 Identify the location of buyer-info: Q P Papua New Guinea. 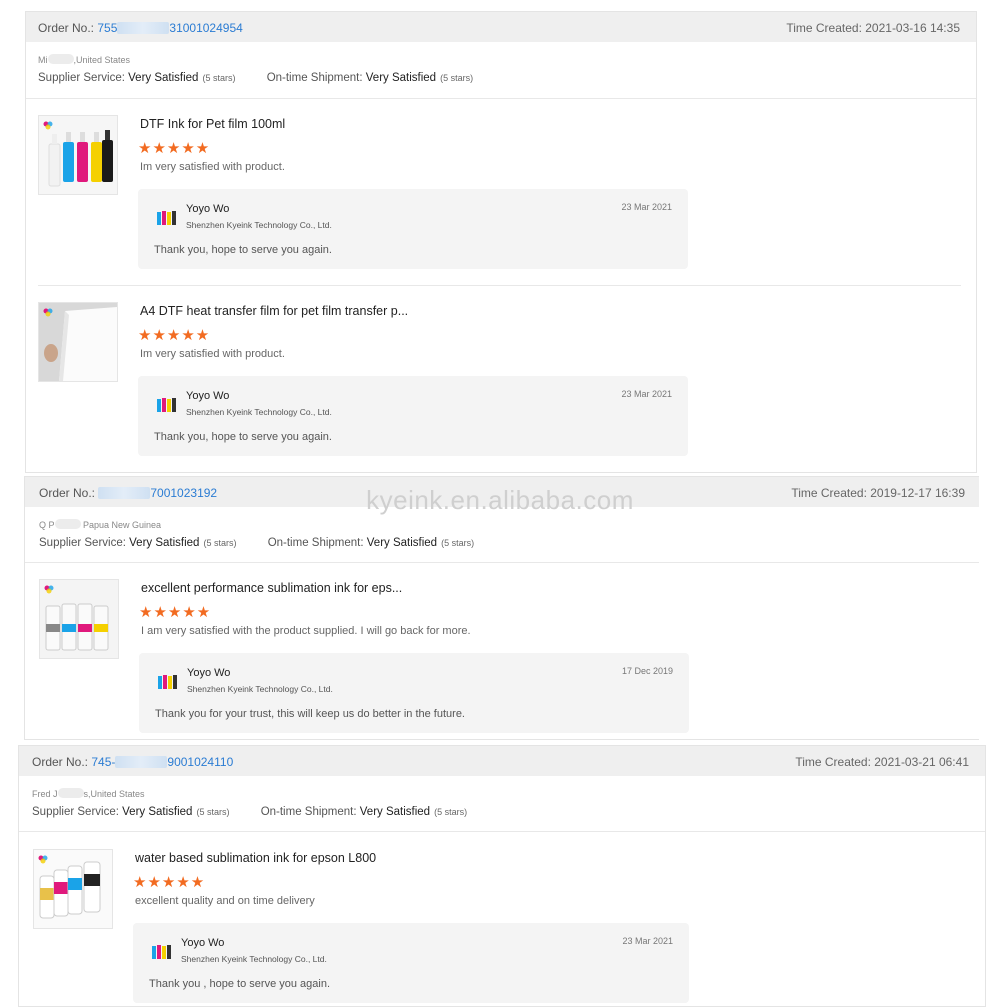
(100, 524).